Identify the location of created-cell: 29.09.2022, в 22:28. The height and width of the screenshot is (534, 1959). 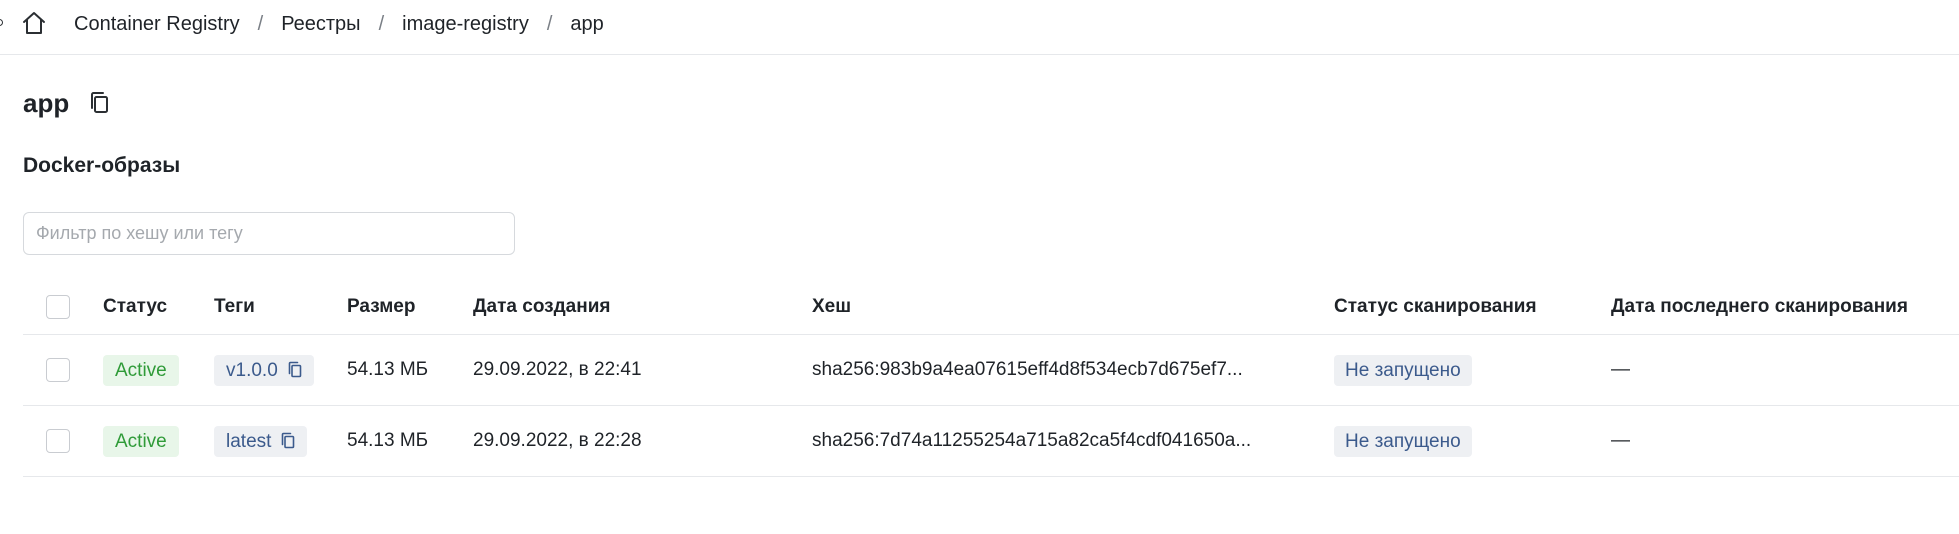
(557, 440).